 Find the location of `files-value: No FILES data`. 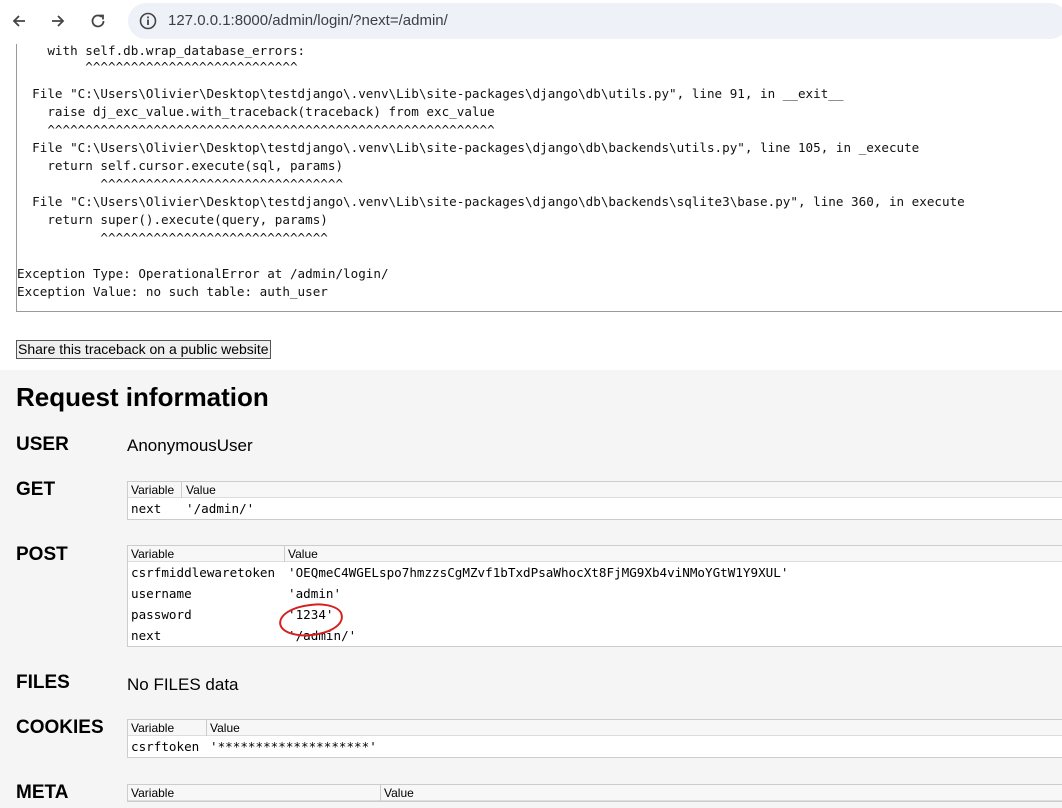

files-value: No FILES data is located at coordinates (183, 684).